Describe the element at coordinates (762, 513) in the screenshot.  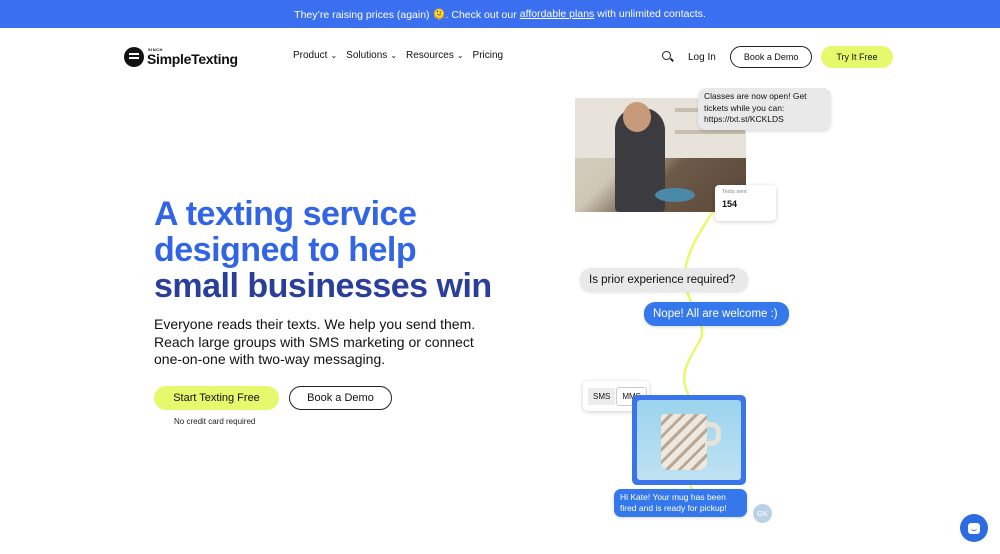
I see `avatar: GK` at that location.